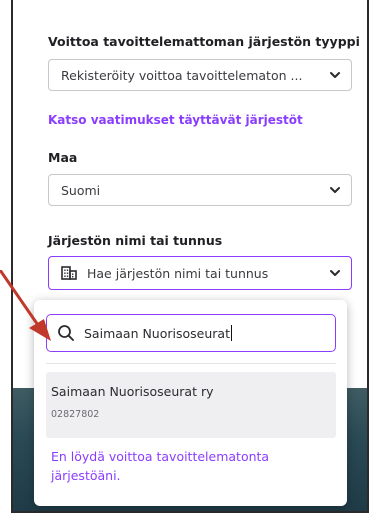 The height and width of the screenshot is (513, 376). I want to click on org-search-placeholder: Hae järjestön nimi tai tunnus, so click(178, 273).